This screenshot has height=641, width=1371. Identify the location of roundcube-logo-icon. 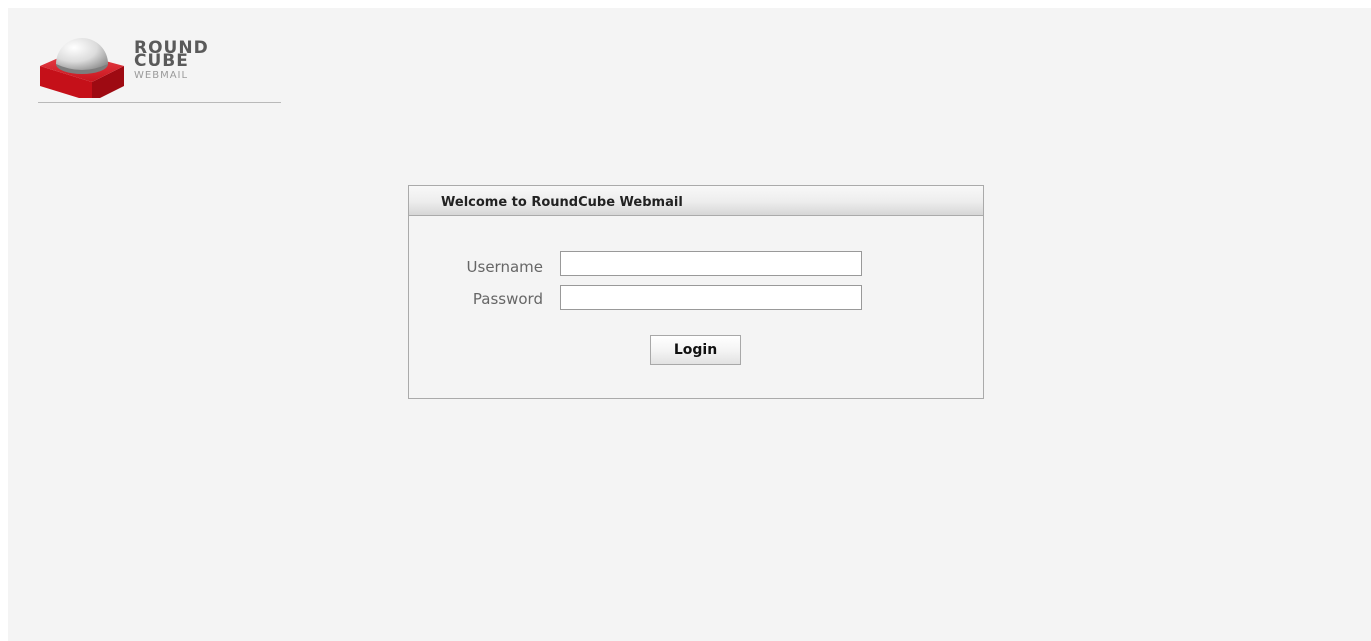
(82, 68).